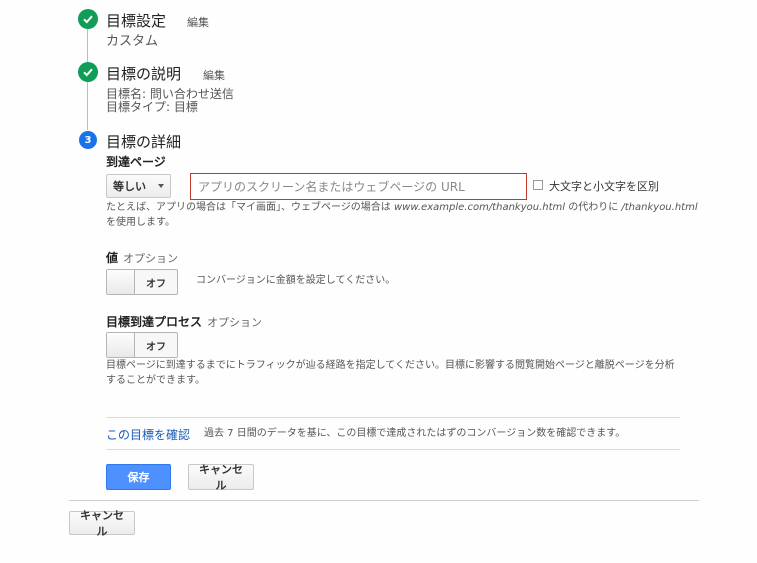 This screenshot has width=757, height=563. I want to click on value-toggle-state: オフ, so click(156, 284).